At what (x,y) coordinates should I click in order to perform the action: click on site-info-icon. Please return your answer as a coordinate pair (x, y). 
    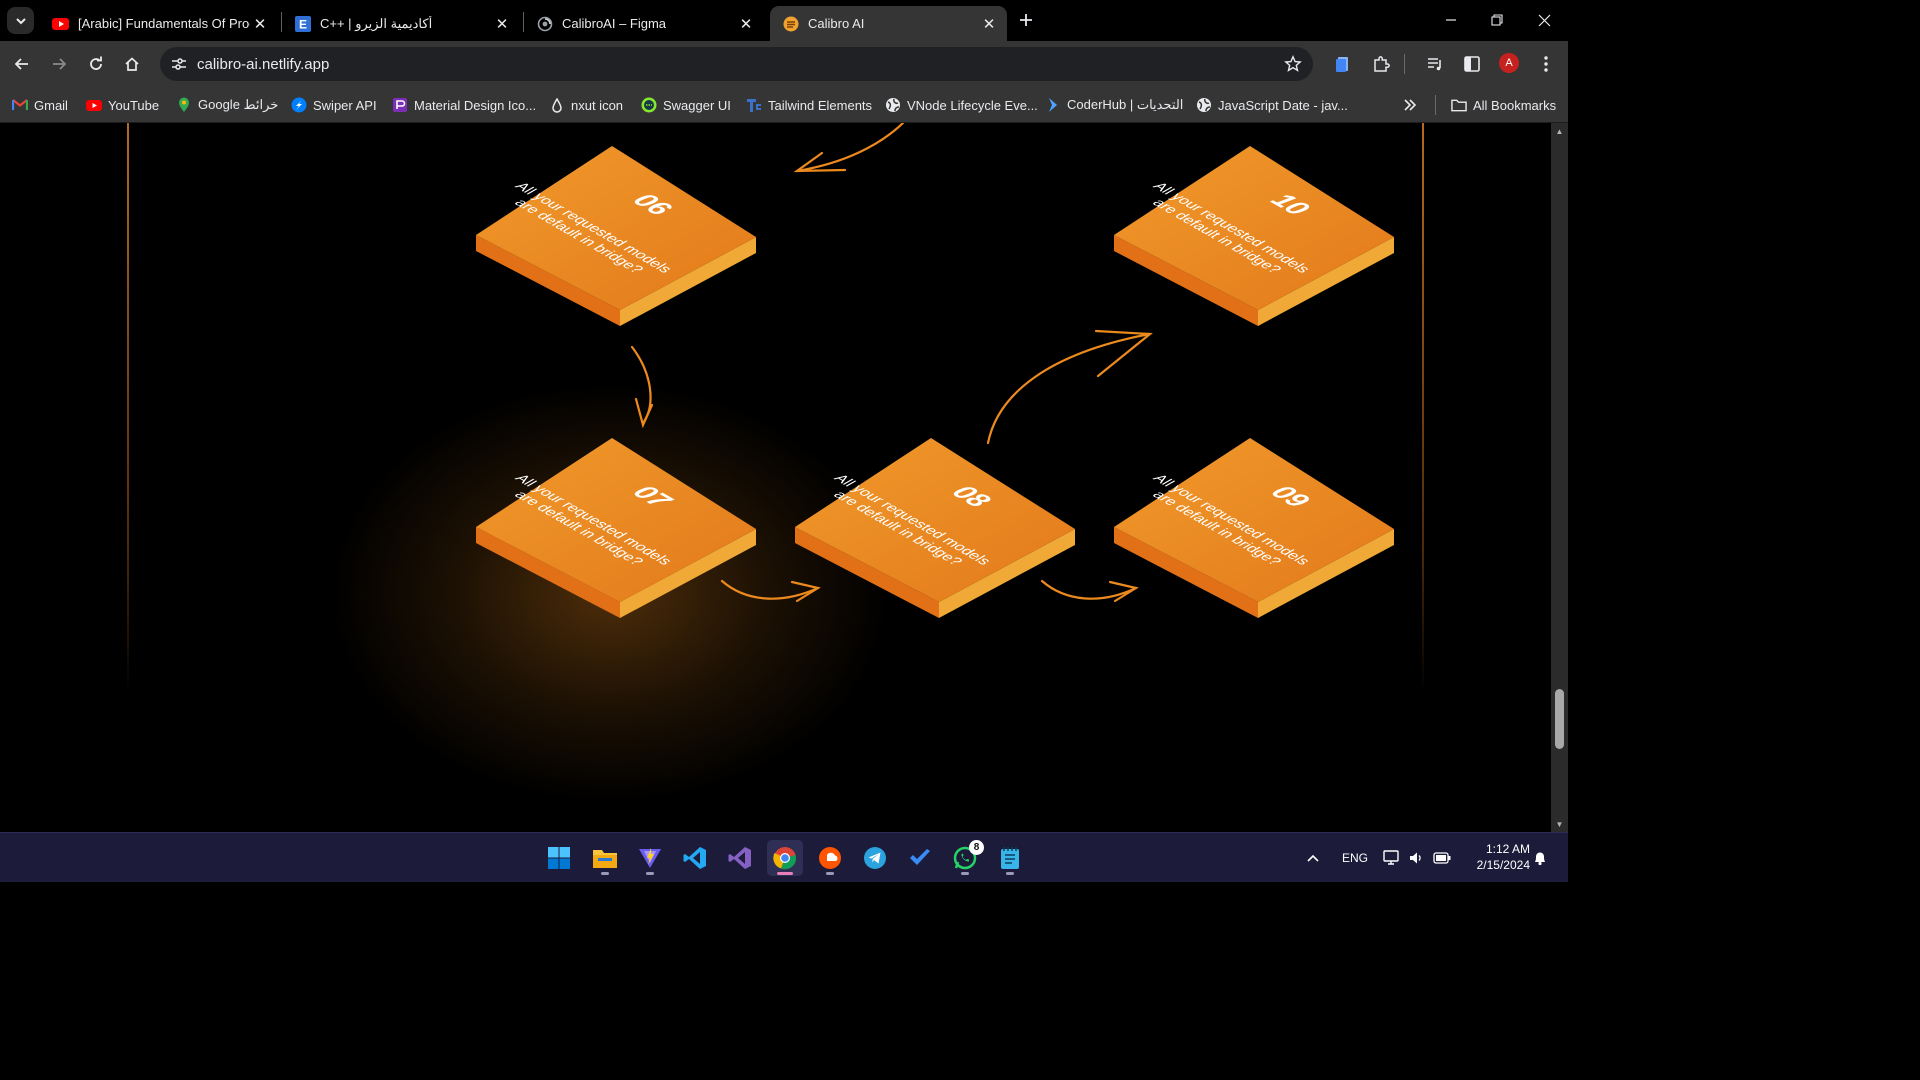
    Looking at the image, I should click on (179, 64).